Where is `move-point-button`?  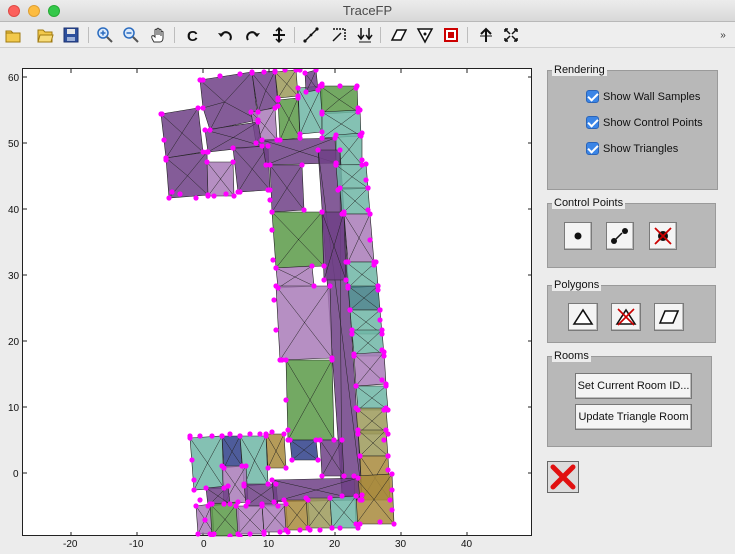 move-point-button is located at coordinates (620, 236).